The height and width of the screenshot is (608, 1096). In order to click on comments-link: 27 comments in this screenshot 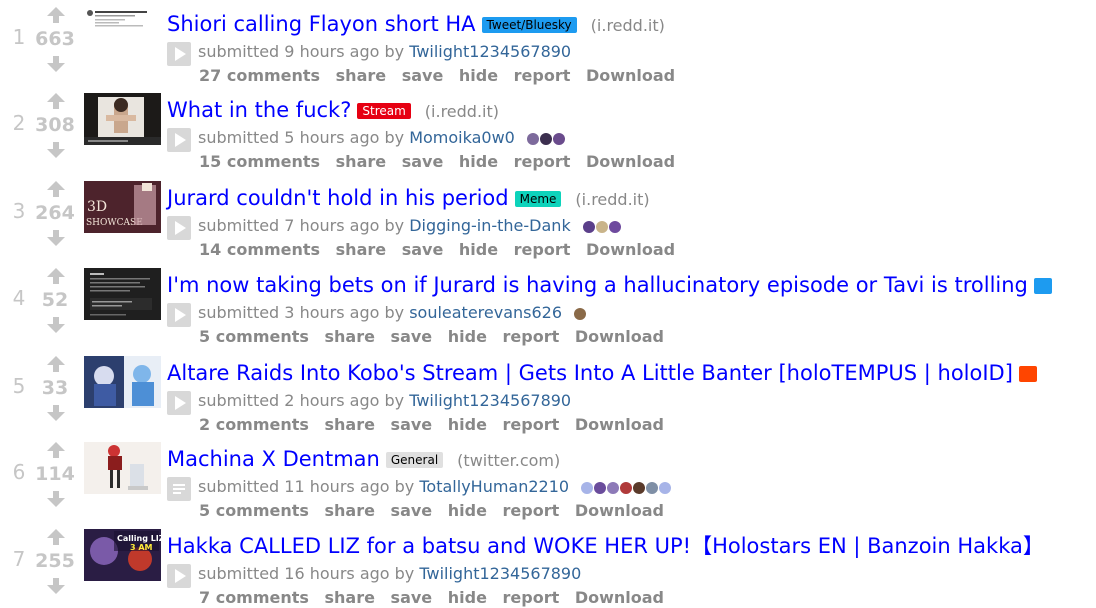, I will do `click(259, 75)`.